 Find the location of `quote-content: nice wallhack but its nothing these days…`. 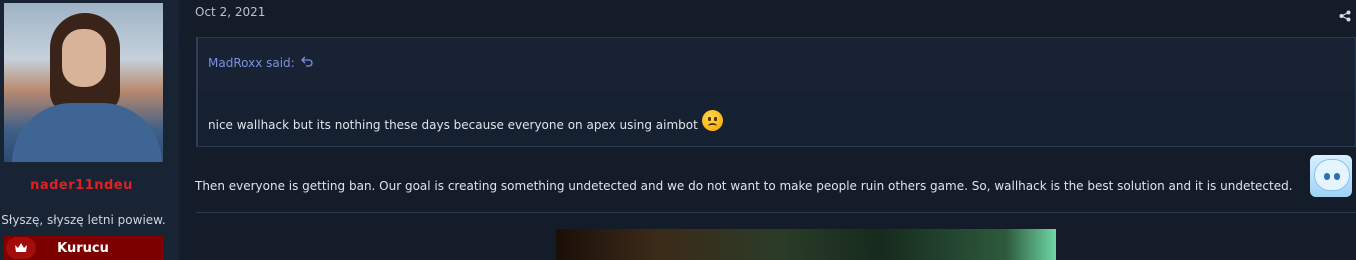

quote-content: nice wallhack but its nothing these days… is located at coordinates (465, 122).